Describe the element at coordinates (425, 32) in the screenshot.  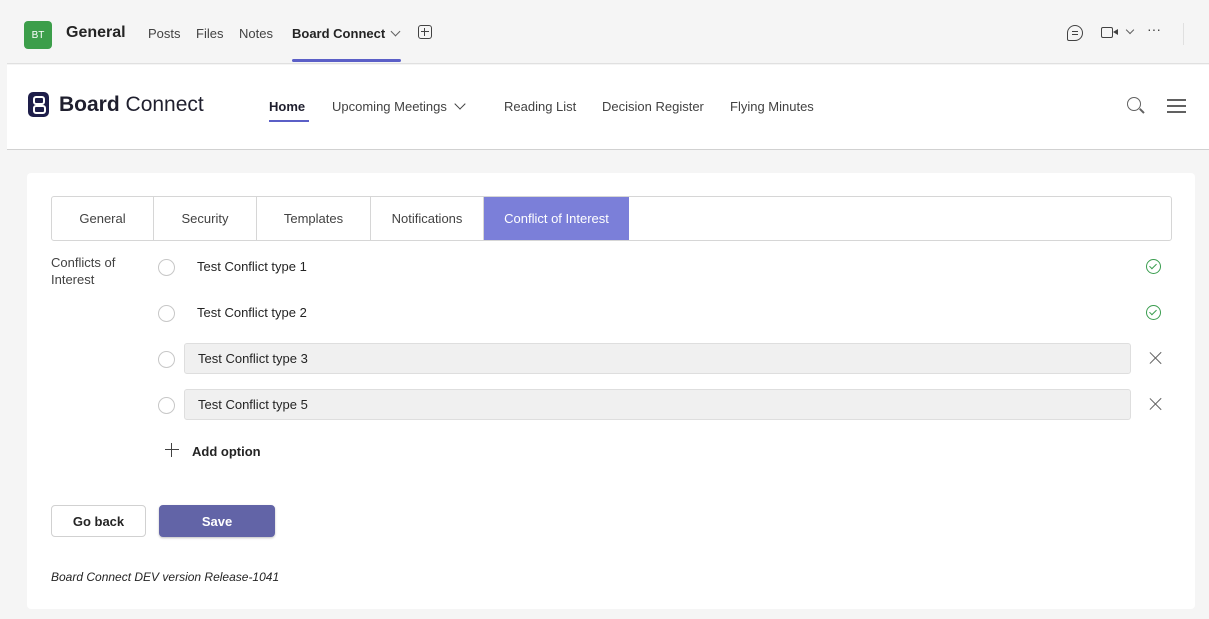
I see `add-tab-icon` at that location.